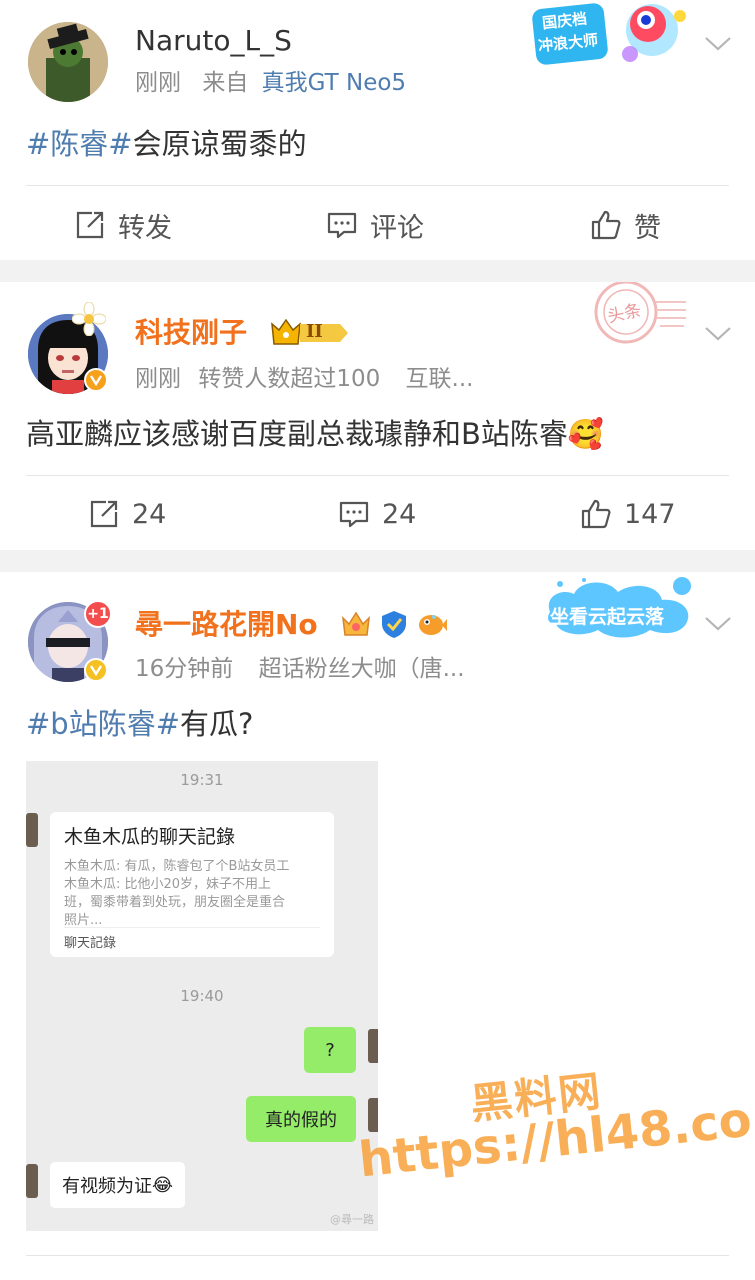 The image size is (755, 1280). I want to click on emoji: 🥰, so click(586, 434).